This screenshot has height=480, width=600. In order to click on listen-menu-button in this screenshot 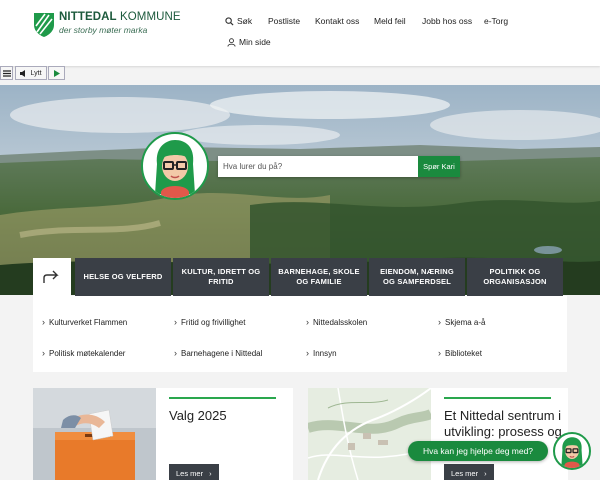, I will do `click(6, 73)`.